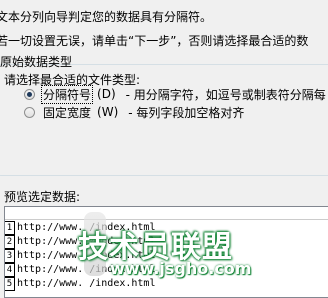 Image resolution: width=328 pixels, height=298 pixels. I want to click on preview-ruler, so click(166, 213).